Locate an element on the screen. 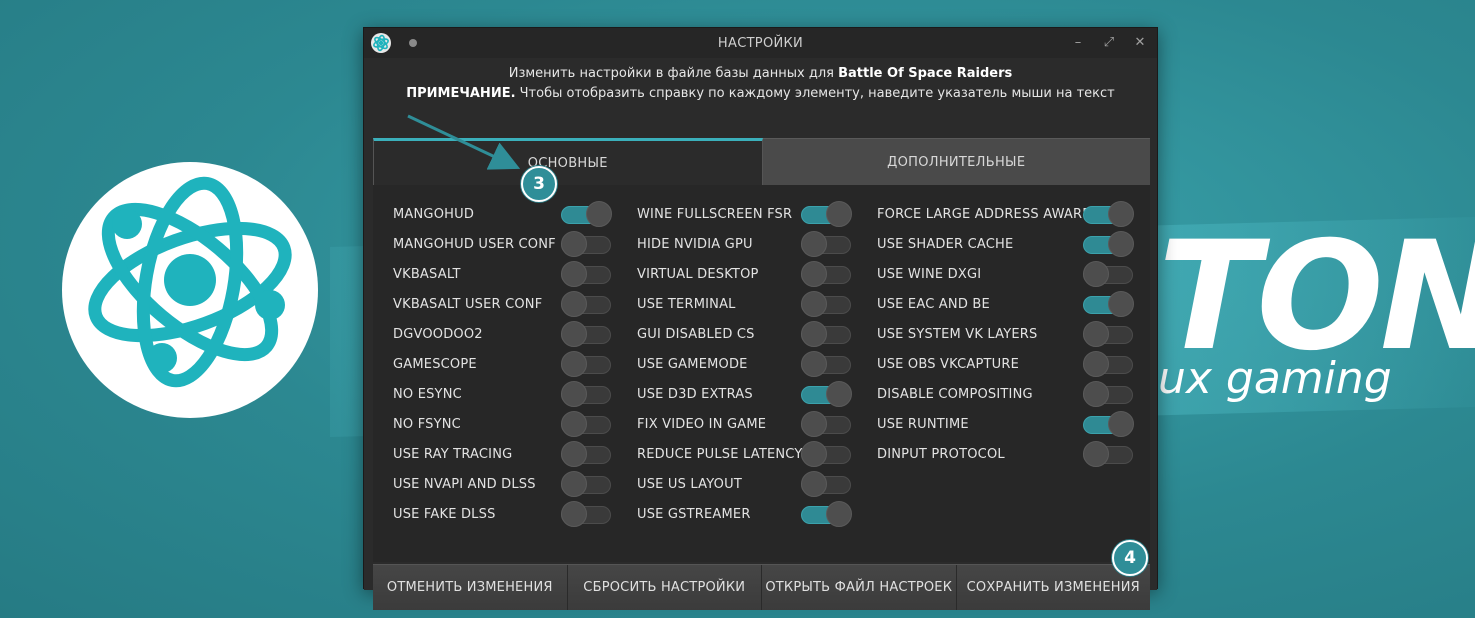  window-title: НАСТРОЙКИ is located at coordinates (760, 43).